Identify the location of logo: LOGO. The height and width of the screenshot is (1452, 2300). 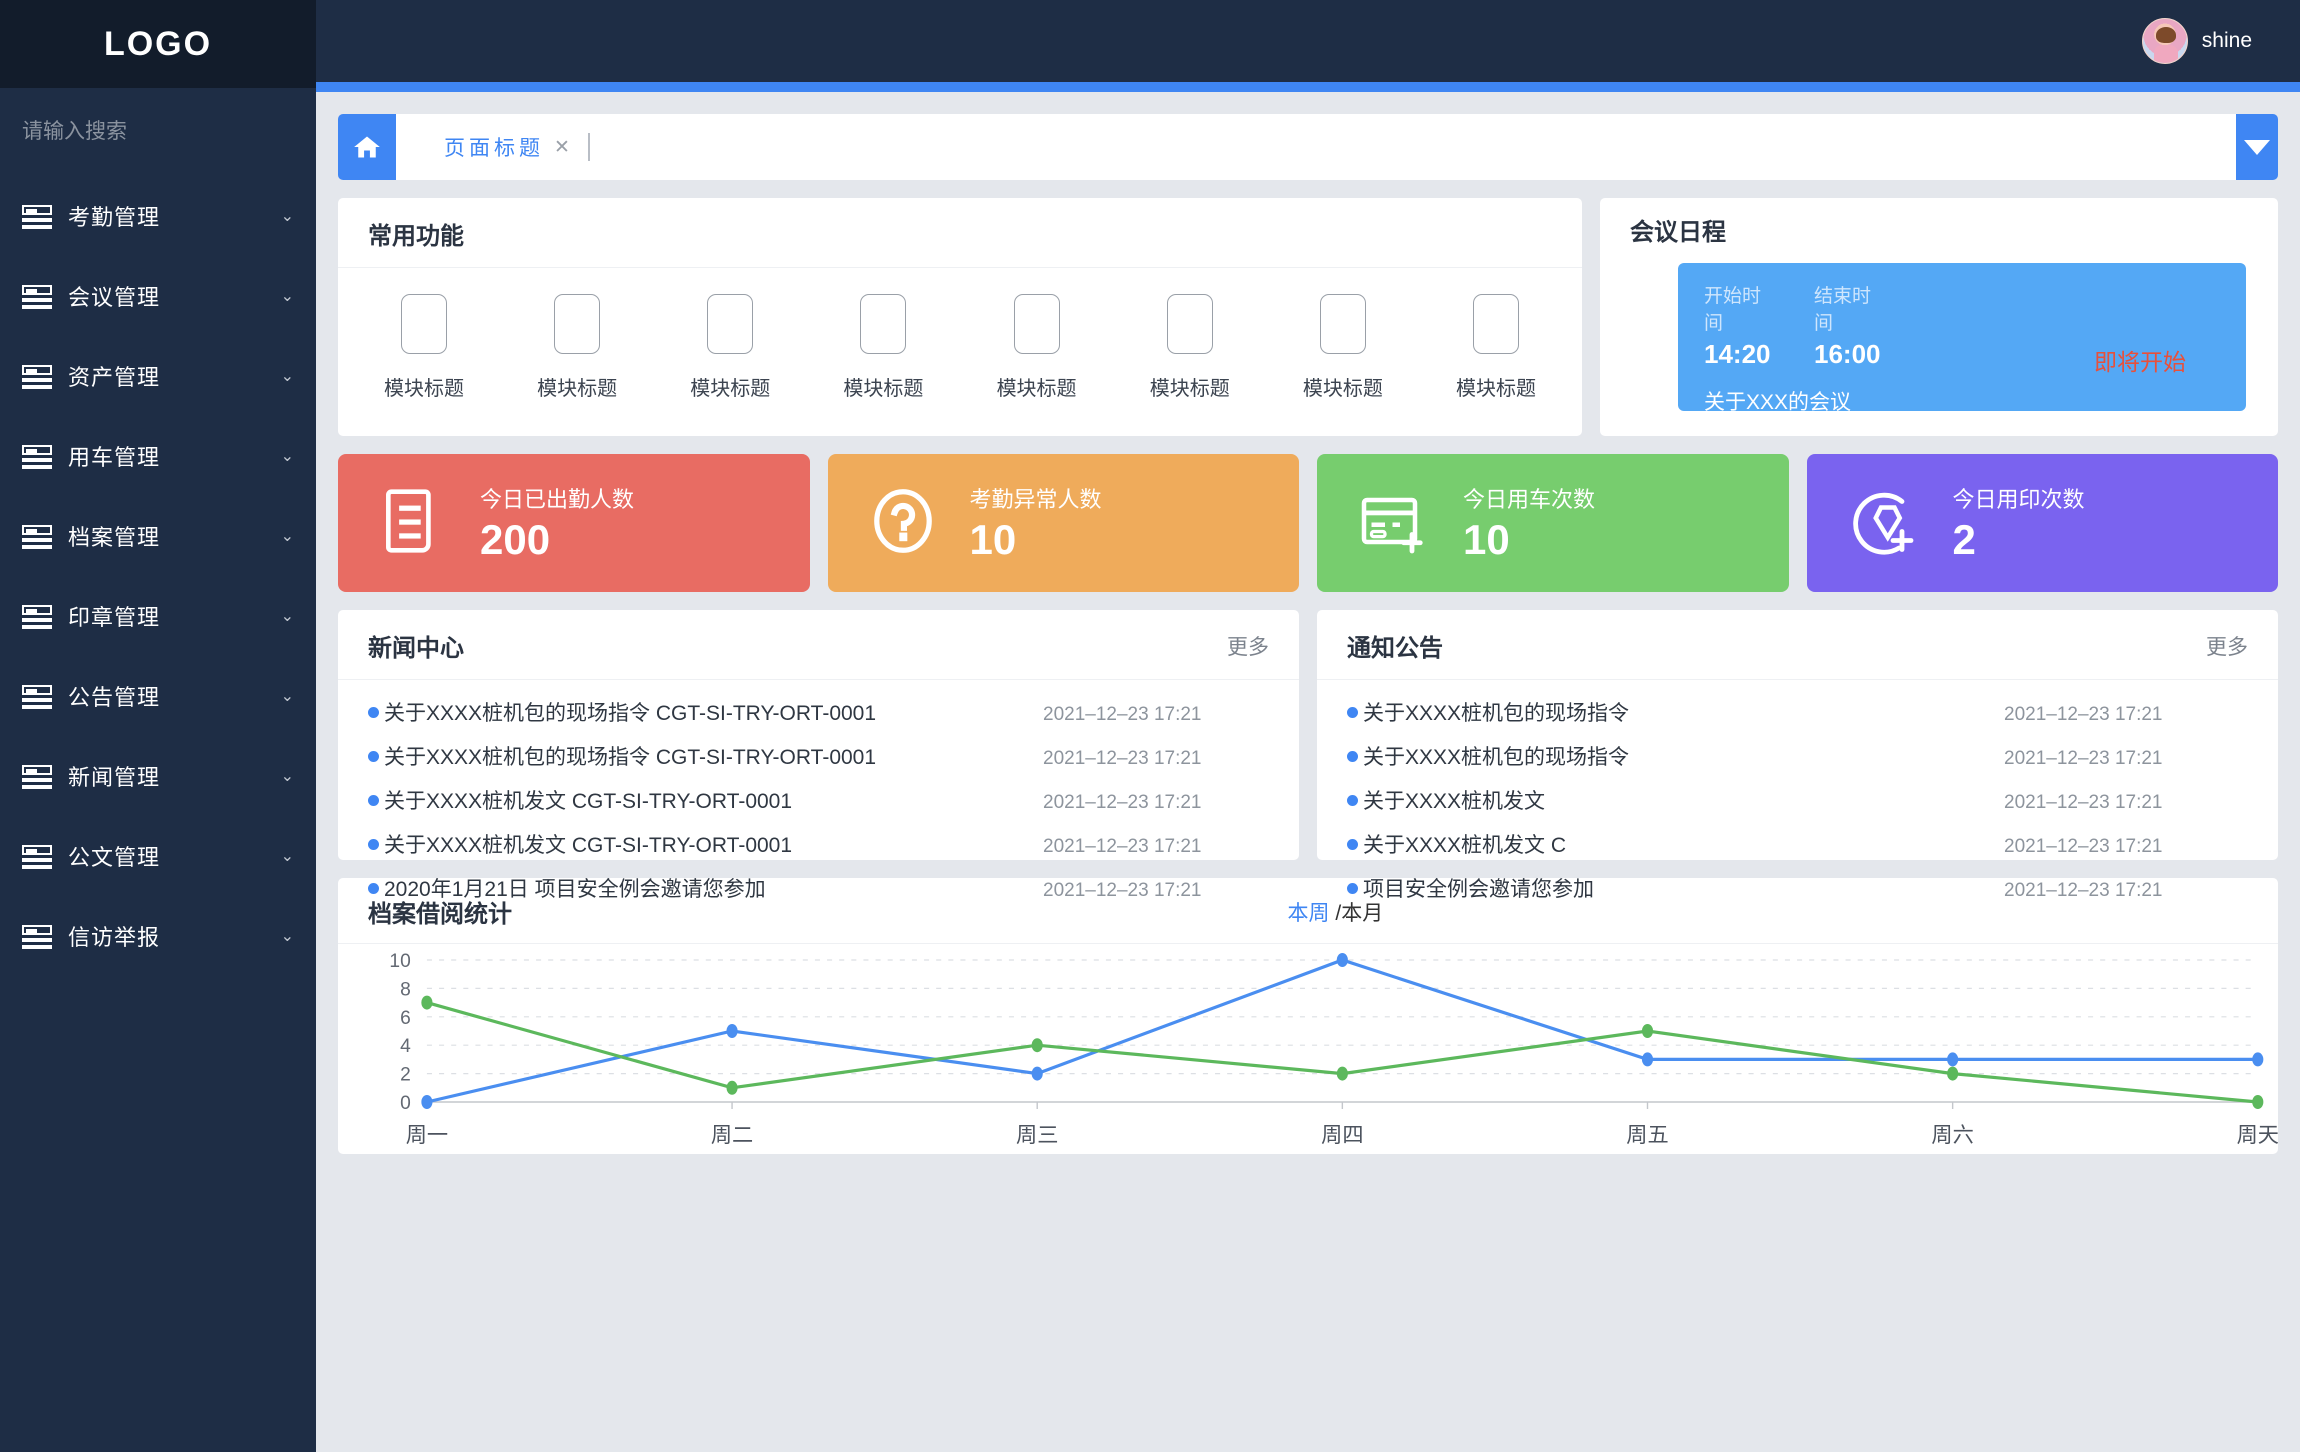
(158, 44).